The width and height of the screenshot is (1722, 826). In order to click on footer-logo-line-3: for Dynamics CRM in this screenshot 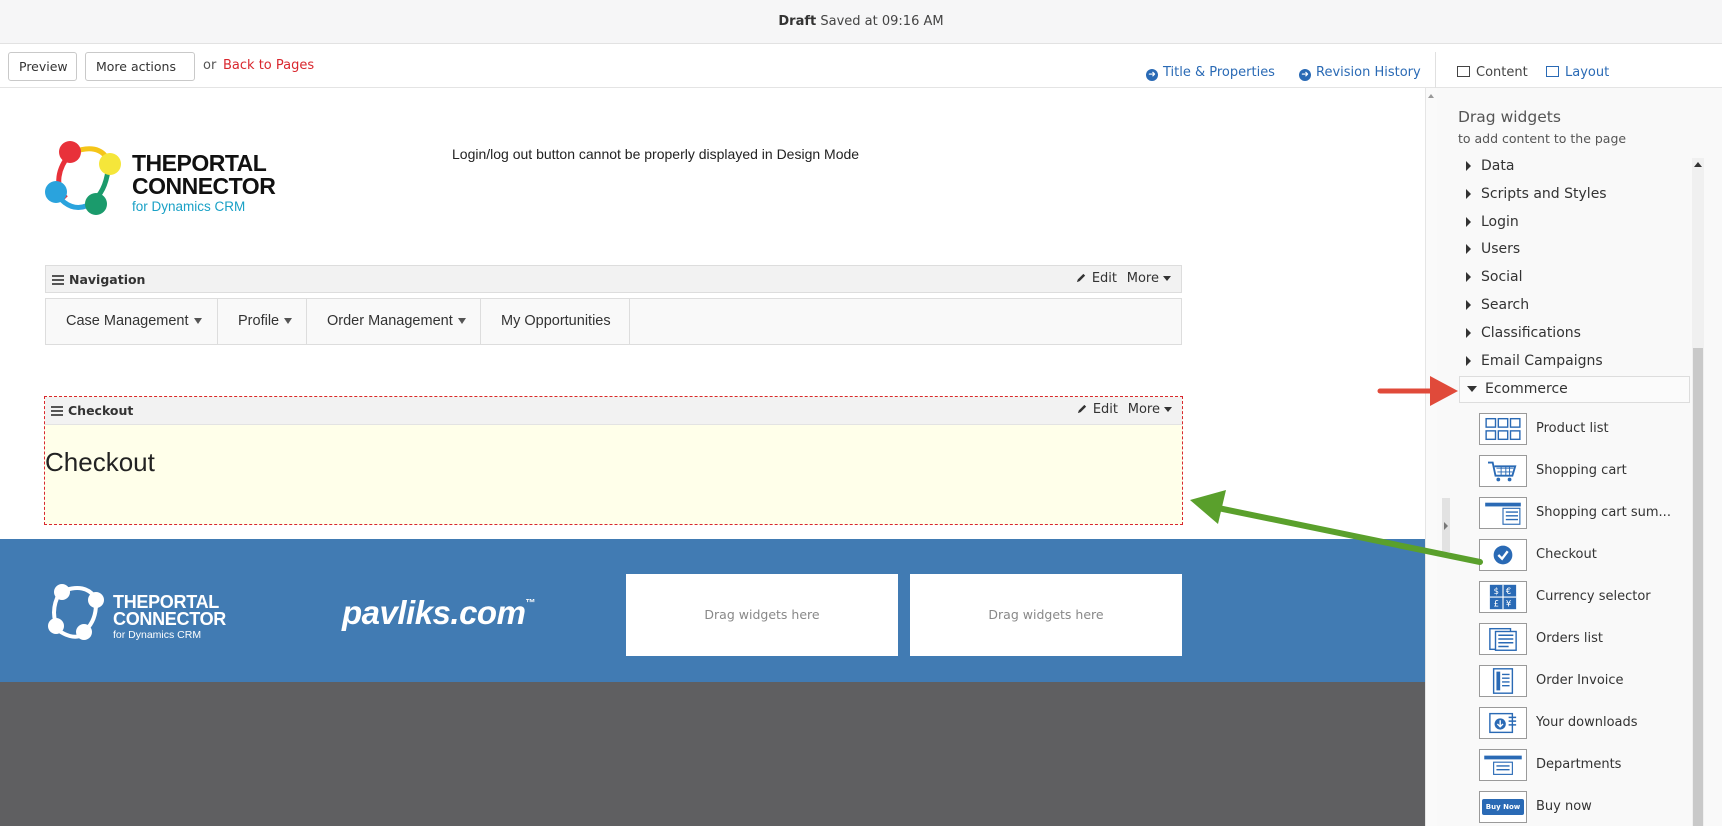, I will do `click(157, 635)`.